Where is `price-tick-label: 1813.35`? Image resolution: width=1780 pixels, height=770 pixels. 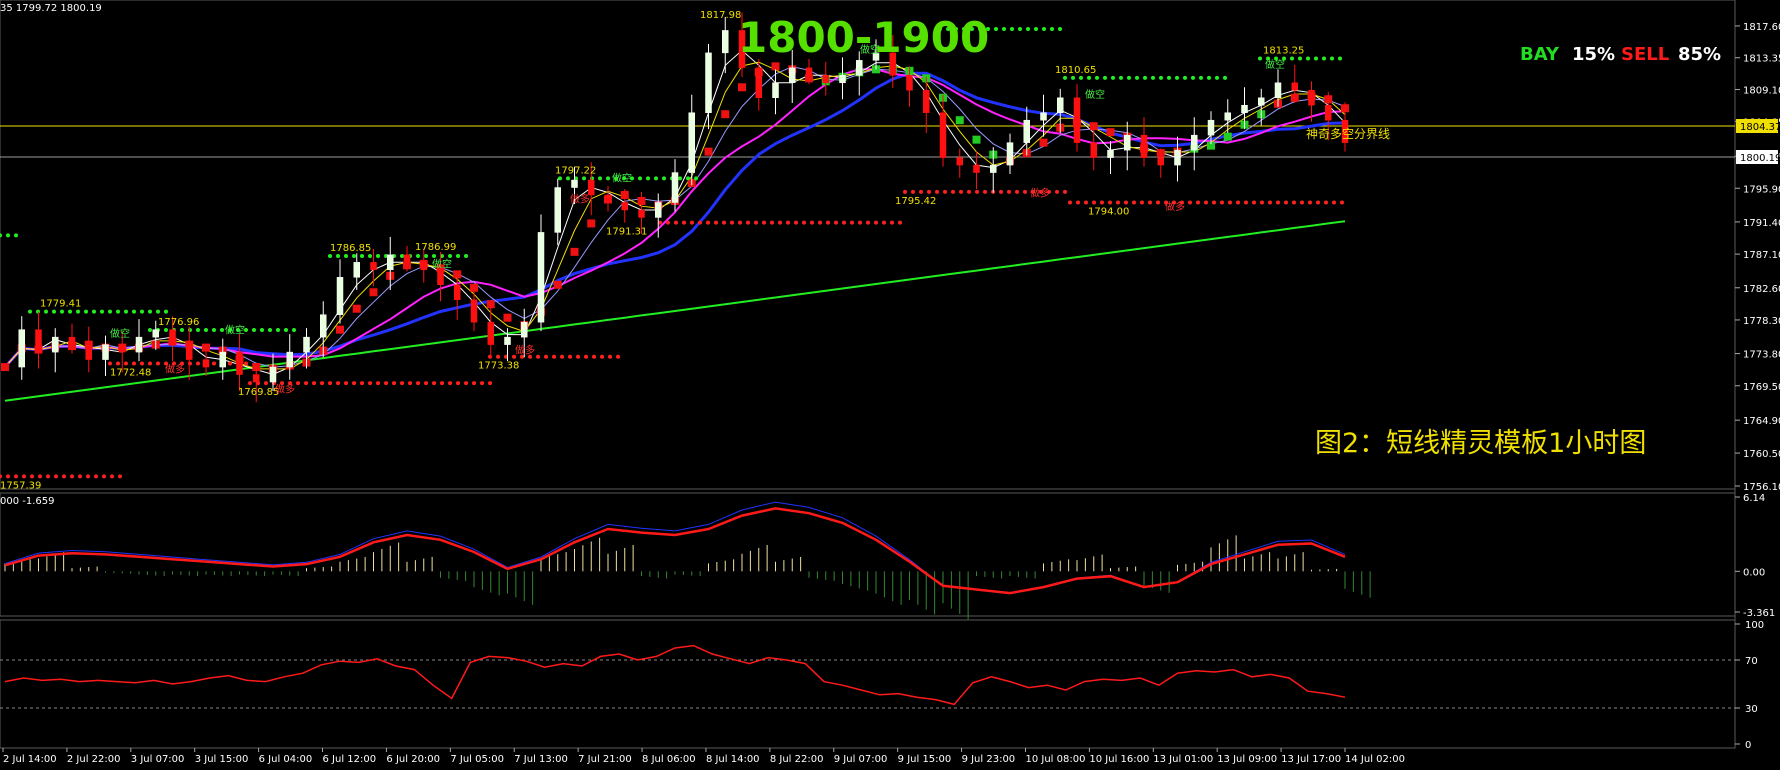 price-tick-label: 1813.35 is located at coordinates (1761, 59).